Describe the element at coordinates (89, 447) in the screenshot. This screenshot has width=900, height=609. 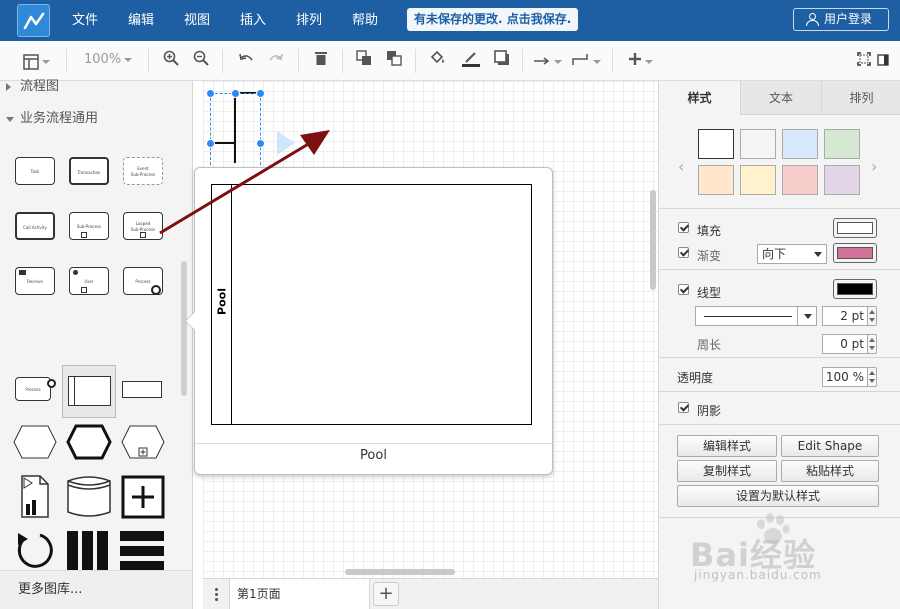
I see `shape-call-conversation` at that location.